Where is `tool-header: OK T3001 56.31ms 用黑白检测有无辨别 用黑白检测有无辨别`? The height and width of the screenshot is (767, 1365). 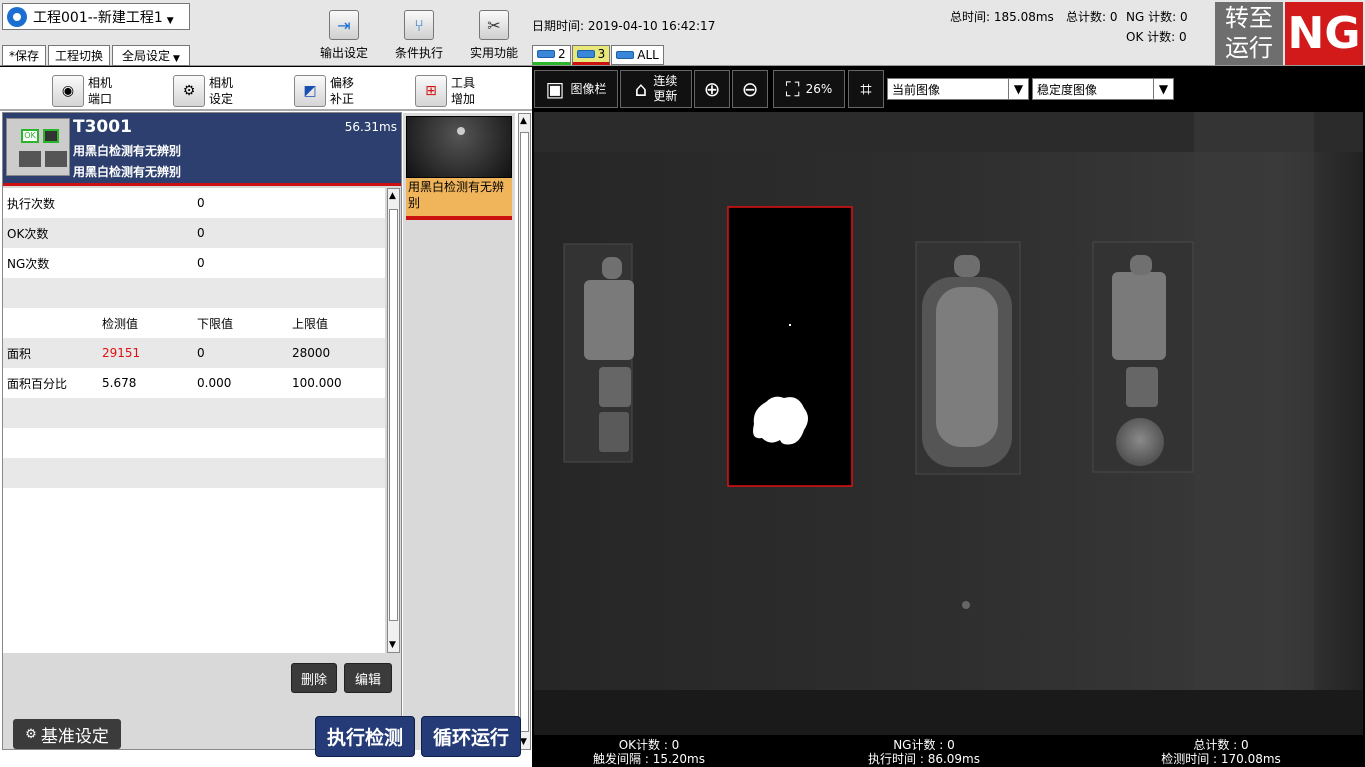 tool-header: OK T3001 56.31ms 用黑白检测有无辨别 用黑白检测有无辨别 is located at coordinates (202, 148).